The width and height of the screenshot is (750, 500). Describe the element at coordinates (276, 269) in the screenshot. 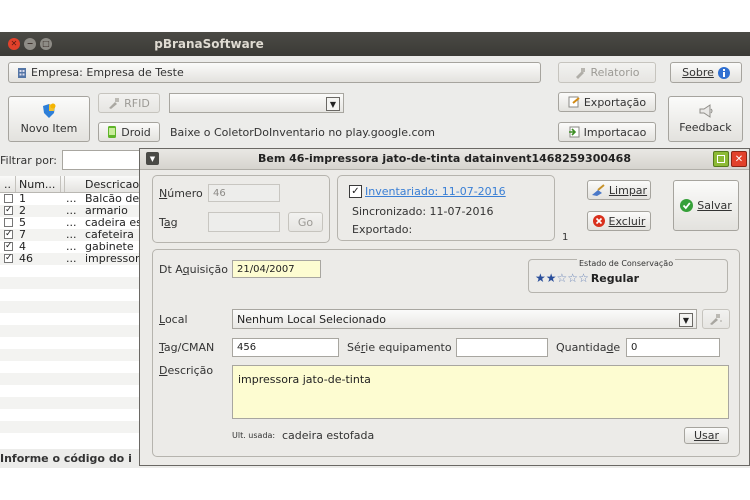

I see `dt-aquisicao-field: 21/04/2007` at that location.